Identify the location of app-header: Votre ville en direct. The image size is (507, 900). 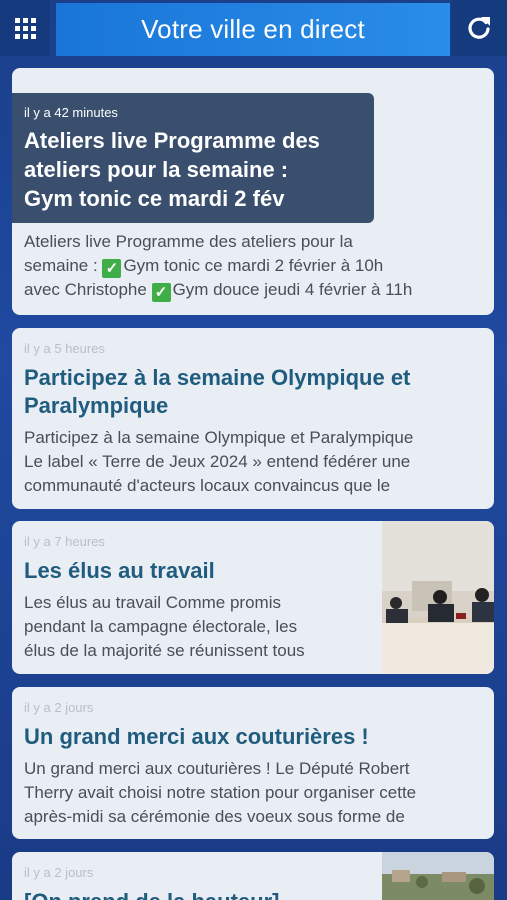
(253, 28).